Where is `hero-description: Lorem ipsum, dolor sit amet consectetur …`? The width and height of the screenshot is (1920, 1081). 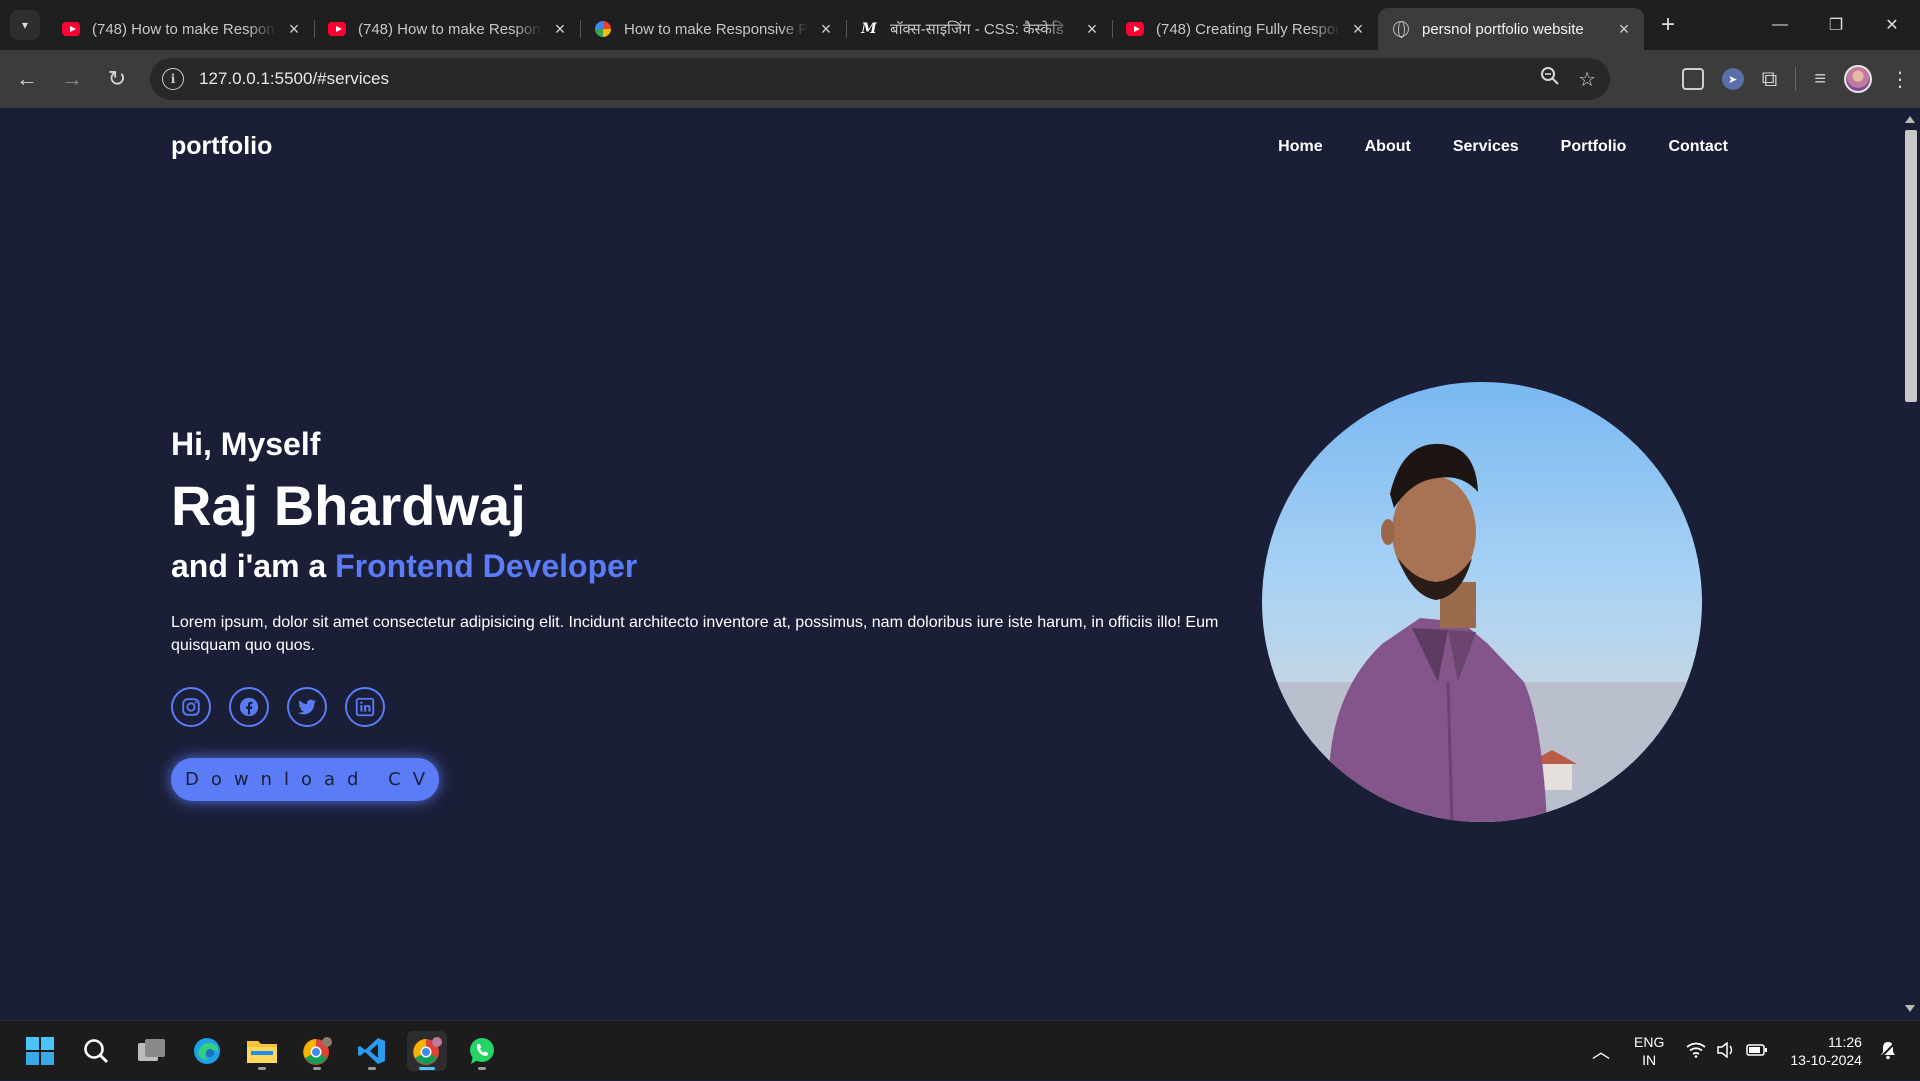
hero-description: Lorem ipsum, dolor sit amet consectetur … is located at coordinates (695, 634).